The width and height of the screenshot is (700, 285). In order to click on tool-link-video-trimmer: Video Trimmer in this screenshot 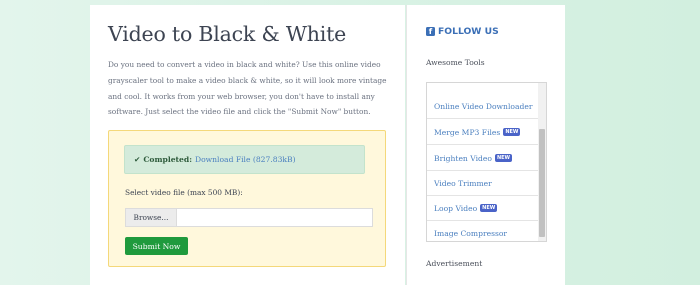, I will do `click(482, 183)`.